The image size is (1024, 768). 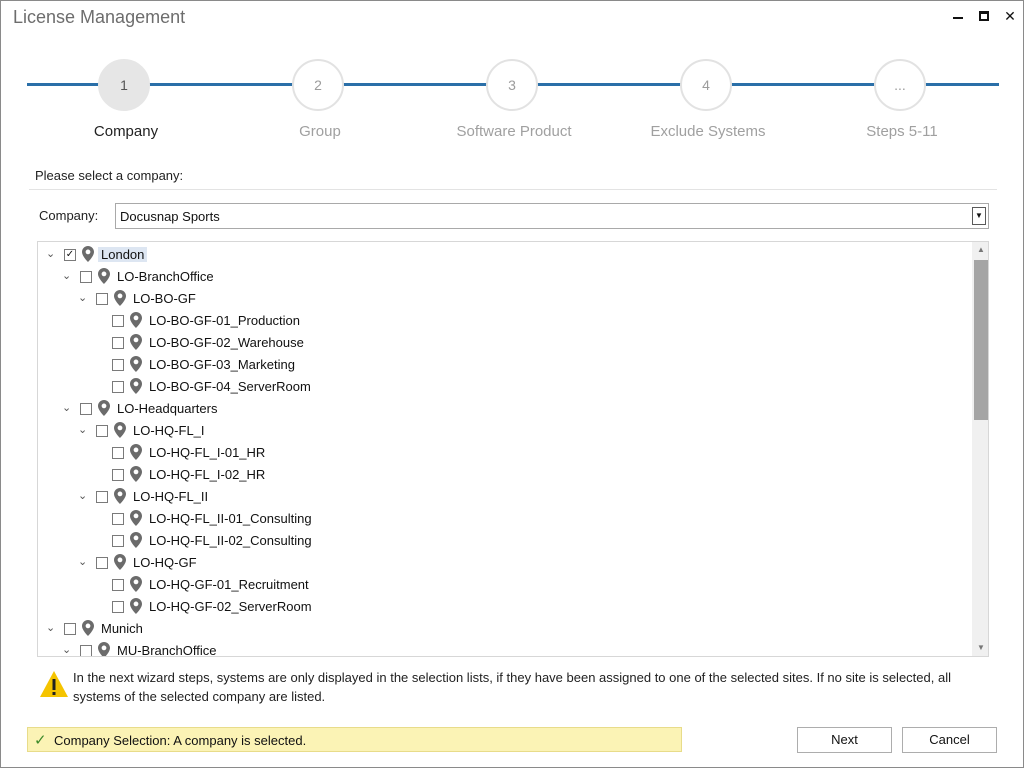 I want to click on tree-item-label: LO-HQ-FL_II-01_Consulting, so click(x=230, y=518).